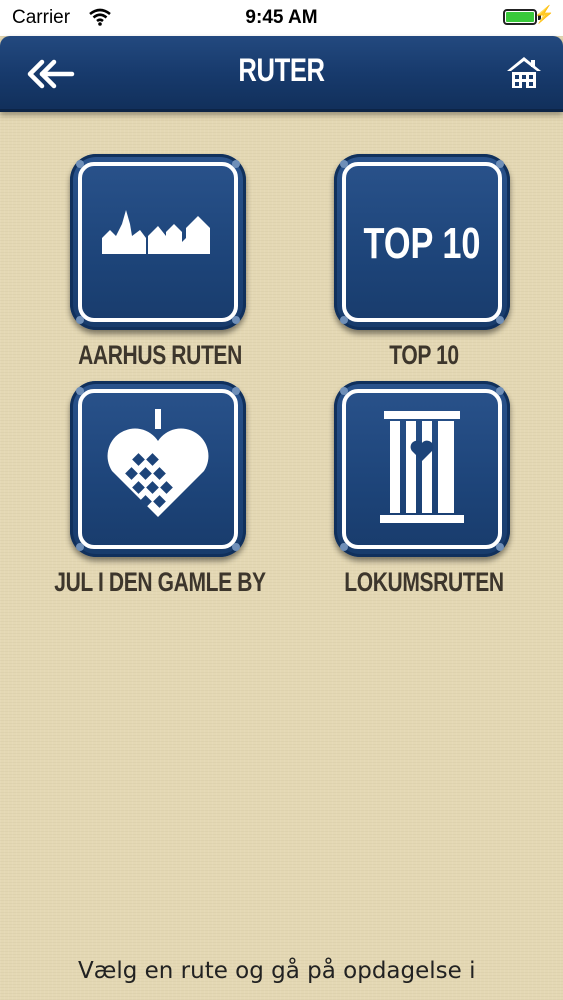 The height and width of the screenshot is (1000, 563). Describe the element at coordinates (156, 232) in the screenshot. I see `town-skyline-icon` at that location.